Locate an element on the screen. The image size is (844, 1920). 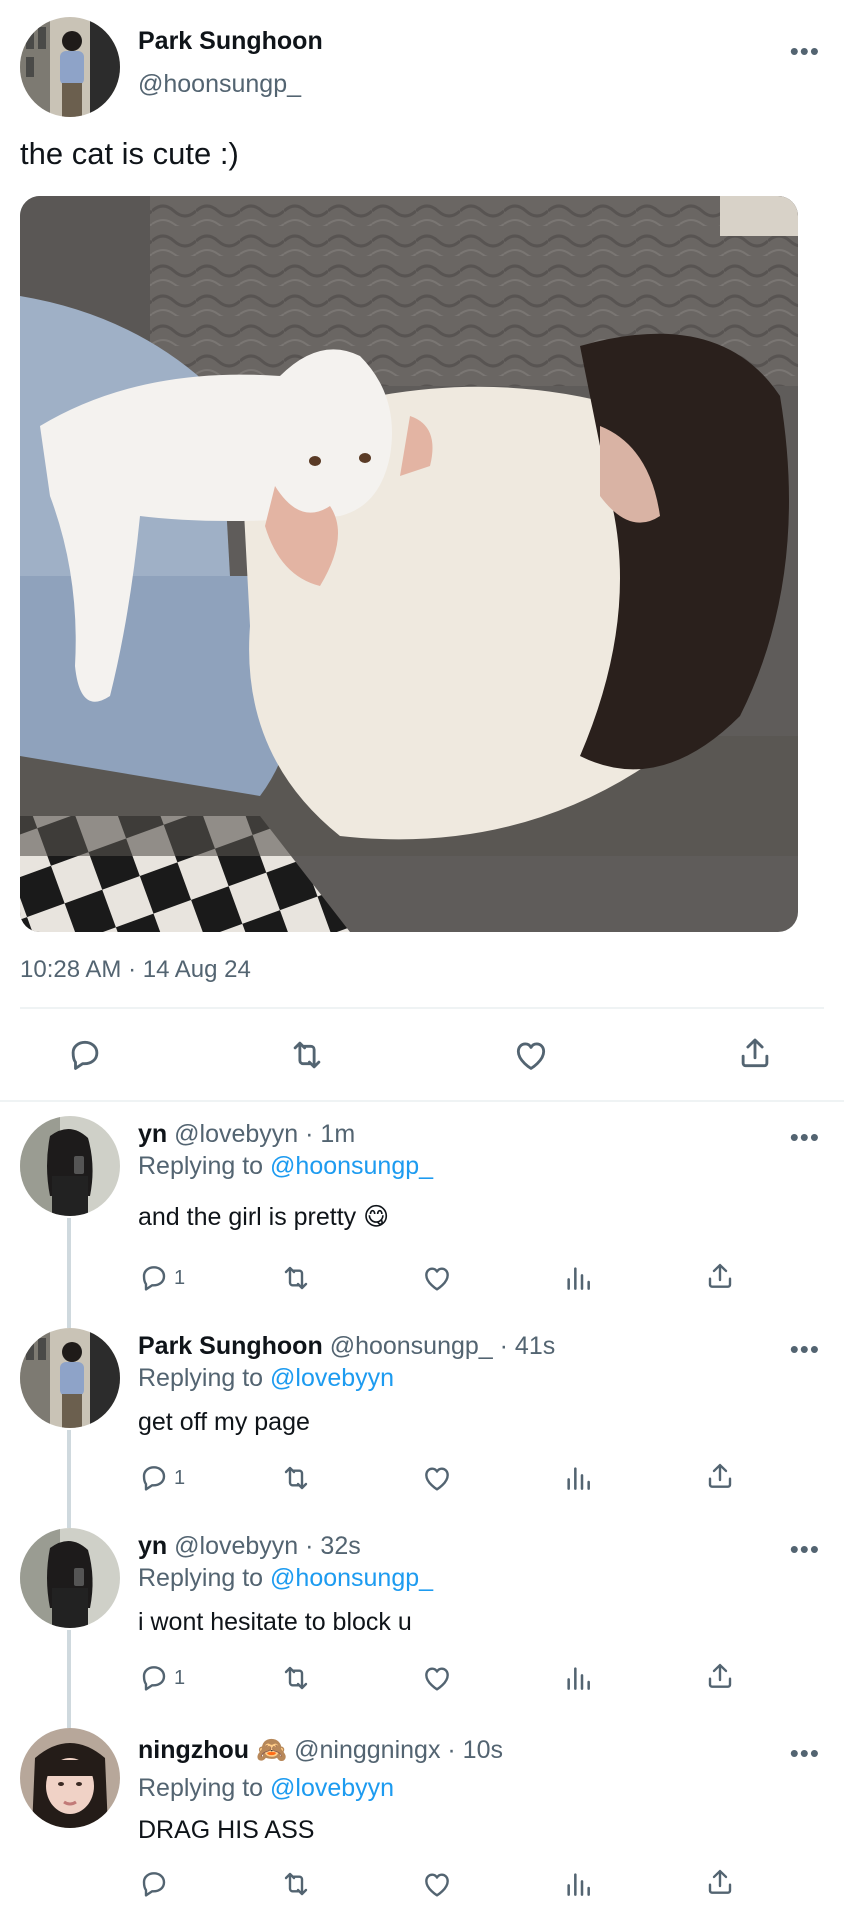
replying-to: Replying to @lovebyyn is located at coordinates (266, 1378).